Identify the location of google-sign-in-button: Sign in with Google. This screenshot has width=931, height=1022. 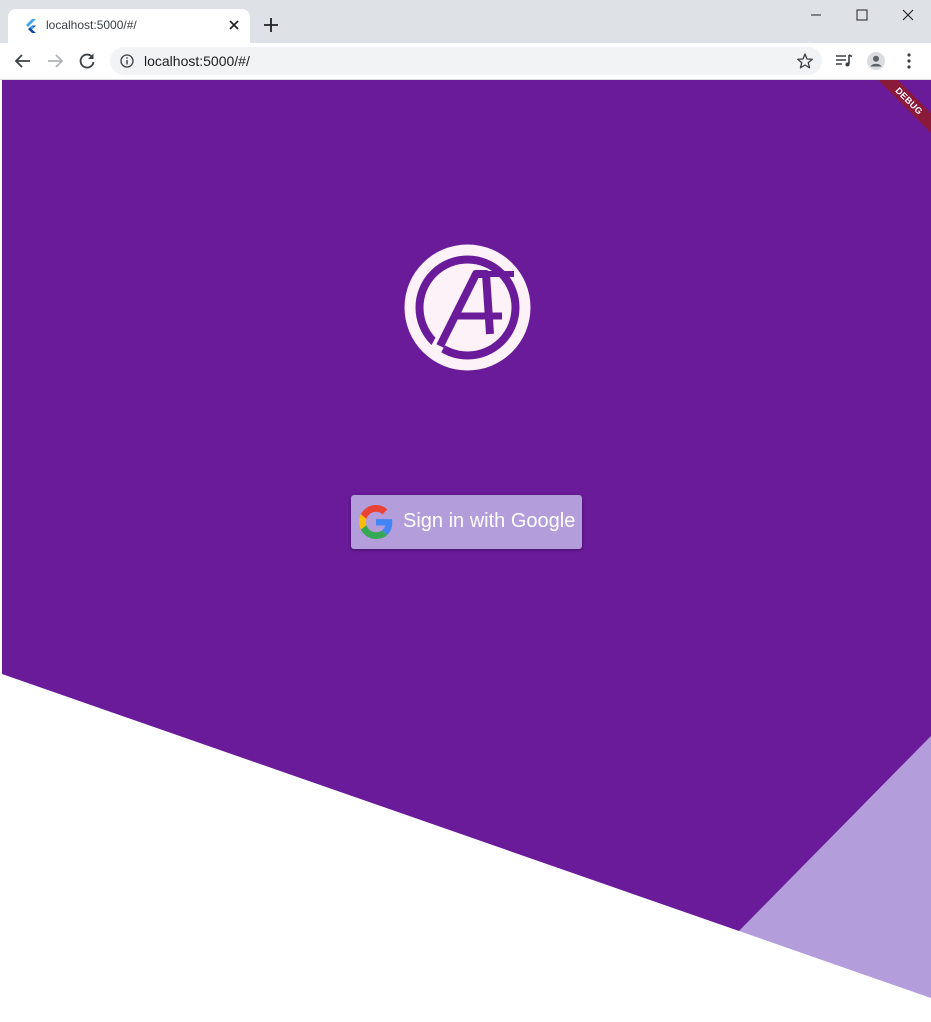
(466, 522).